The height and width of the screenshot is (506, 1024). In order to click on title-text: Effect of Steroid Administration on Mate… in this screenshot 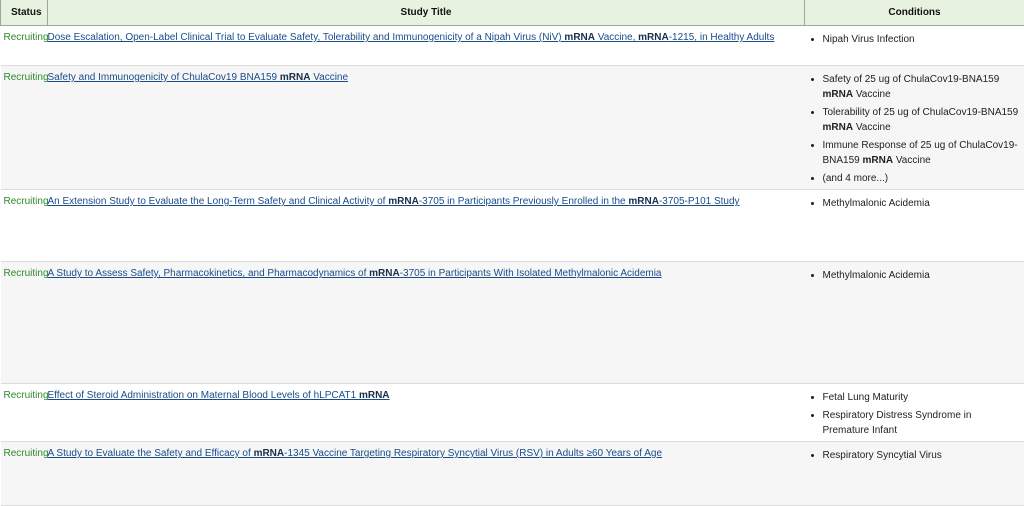, I will do `click(203, 395)`.